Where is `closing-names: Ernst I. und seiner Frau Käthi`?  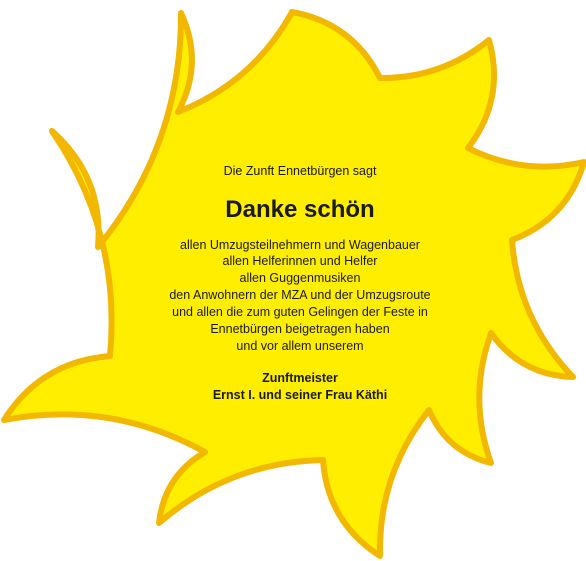 closing-names: Ernst I. und seiner Frau Käthi is located at coordinates (300, 395).